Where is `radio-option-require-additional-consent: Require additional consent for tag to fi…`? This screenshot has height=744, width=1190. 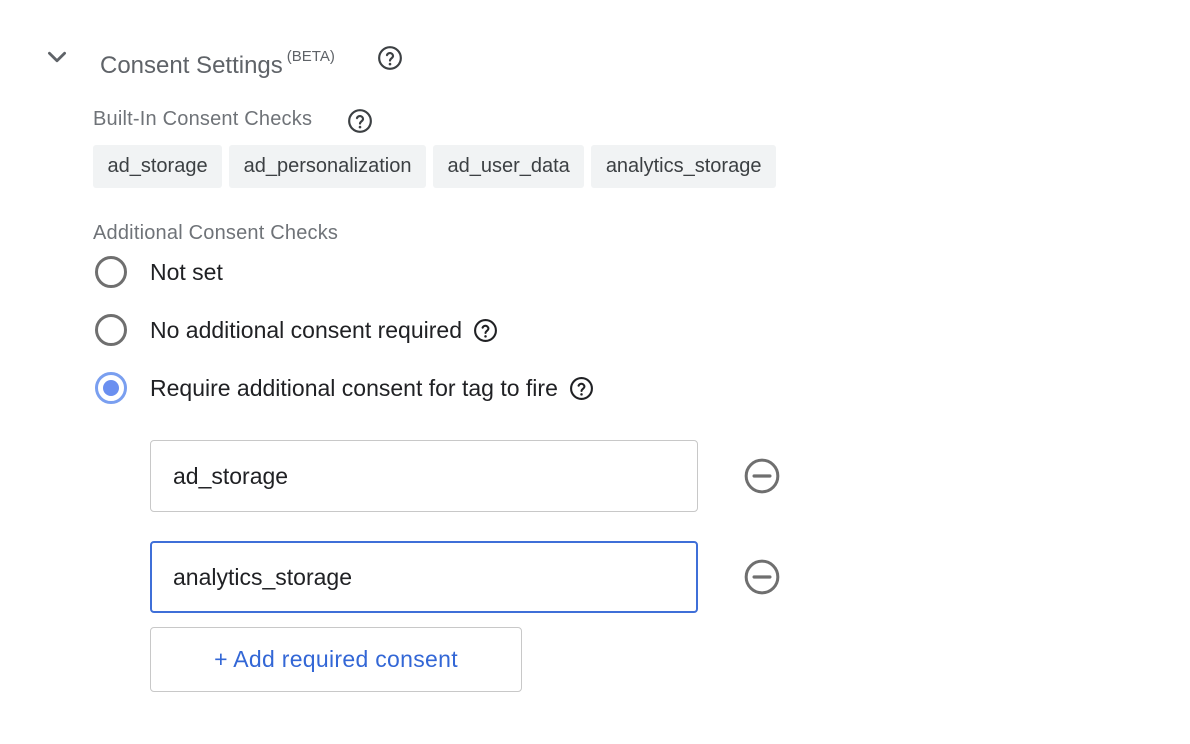 radio-option-require-additional-consent: Require additional consent for tag to fi… is located at coordinates (344, 388).